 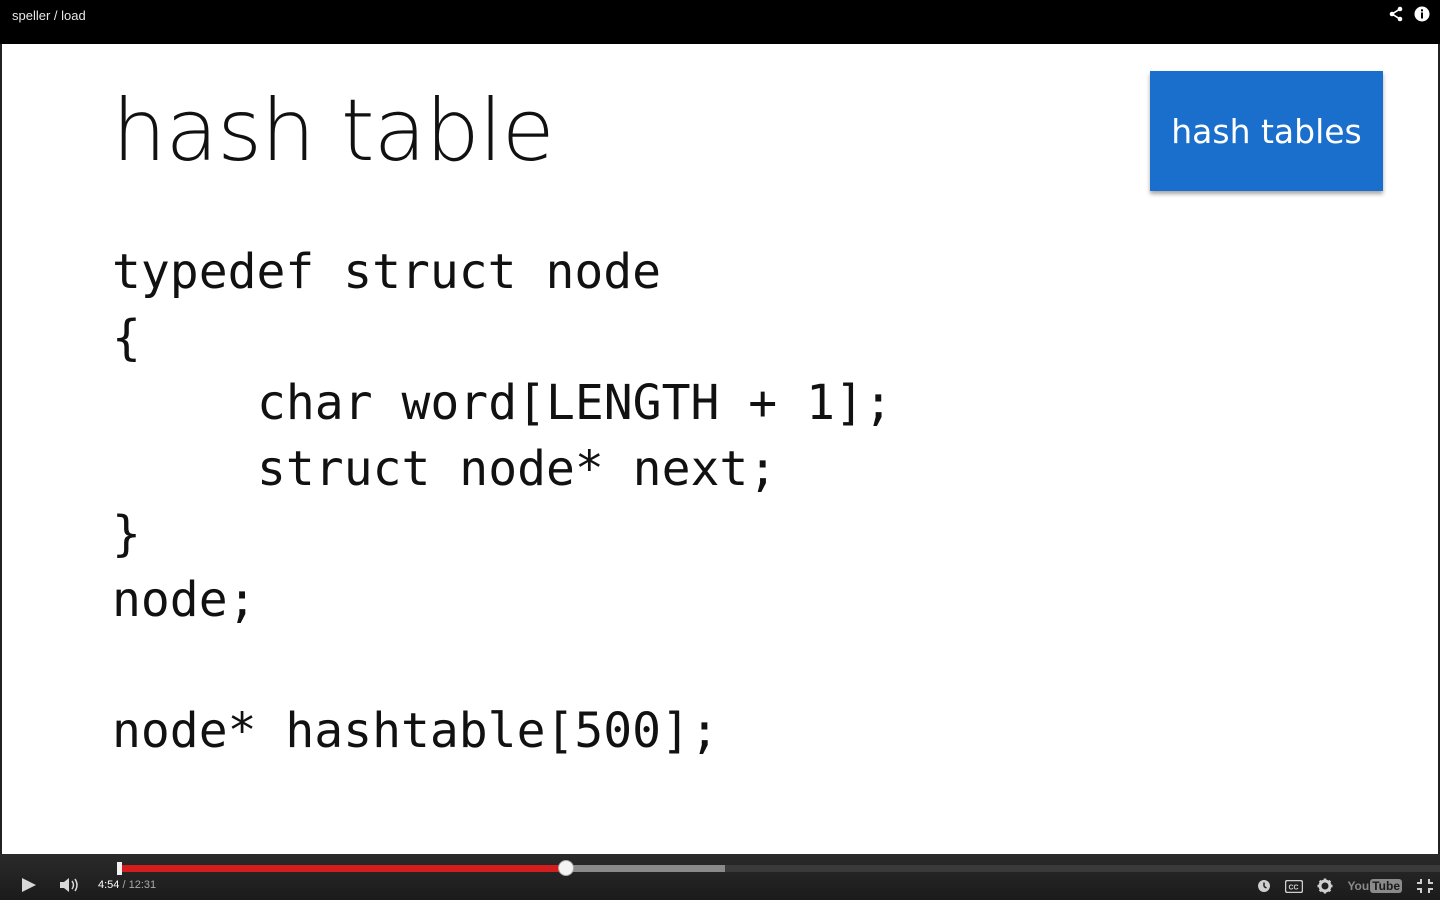 What do you see at coordinates (415, 730) in the screenshot?
I see `code-line: node* hashtable[500];` at bounding box center [415, 730].